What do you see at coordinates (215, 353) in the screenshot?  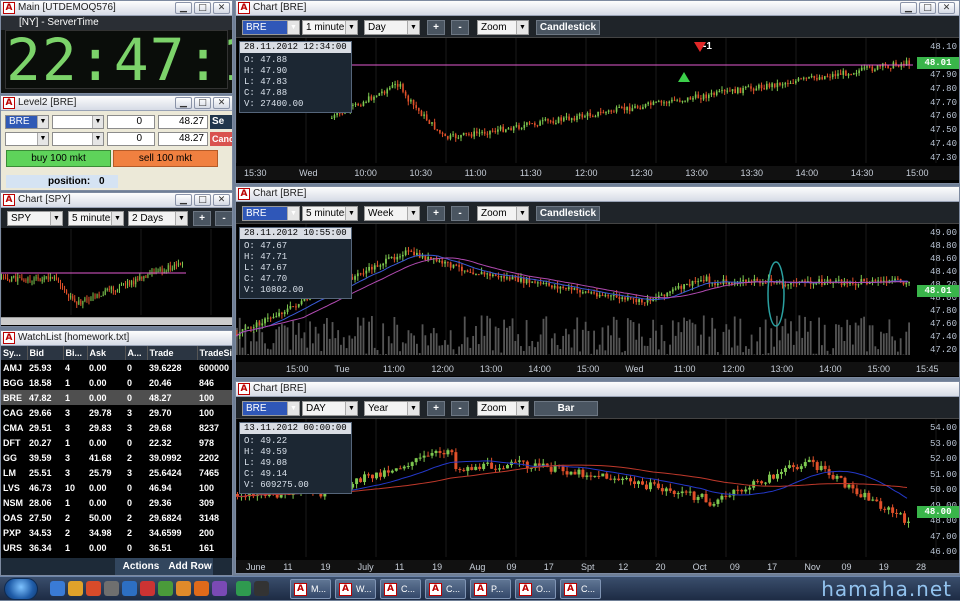 I see `column-header: TradeSiz` at bounding box center [215, 353].